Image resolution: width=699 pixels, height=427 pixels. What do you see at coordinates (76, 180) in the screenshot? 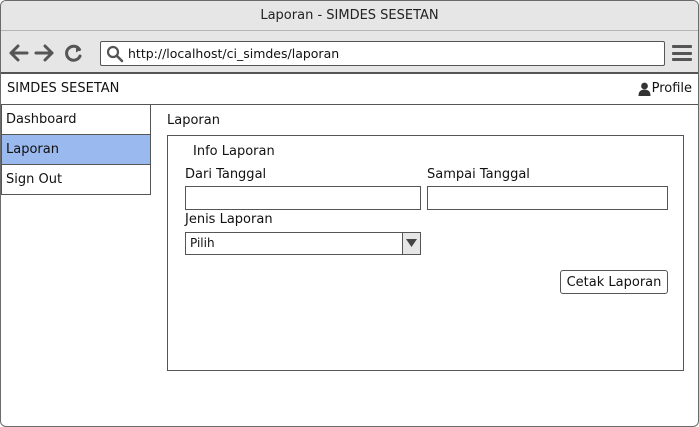
I see `sidebar-item-sign-out: Sign Out` at bounding box center [76, 180].